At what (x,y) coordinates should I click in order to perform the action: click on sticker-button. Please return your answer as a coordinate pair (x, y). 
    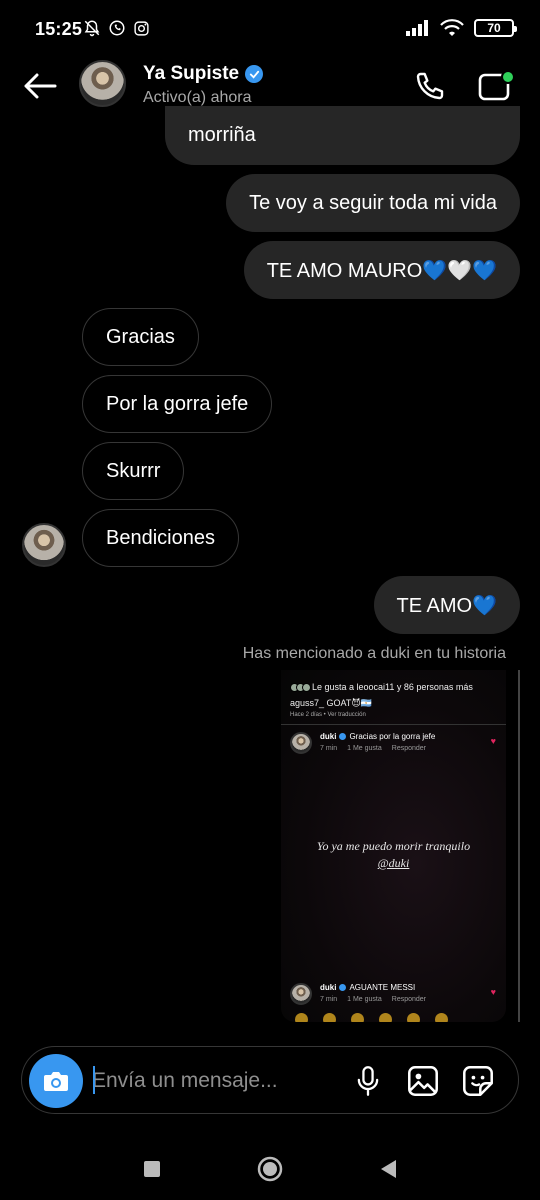
    Looking at the image, I should click on (478, 1081).